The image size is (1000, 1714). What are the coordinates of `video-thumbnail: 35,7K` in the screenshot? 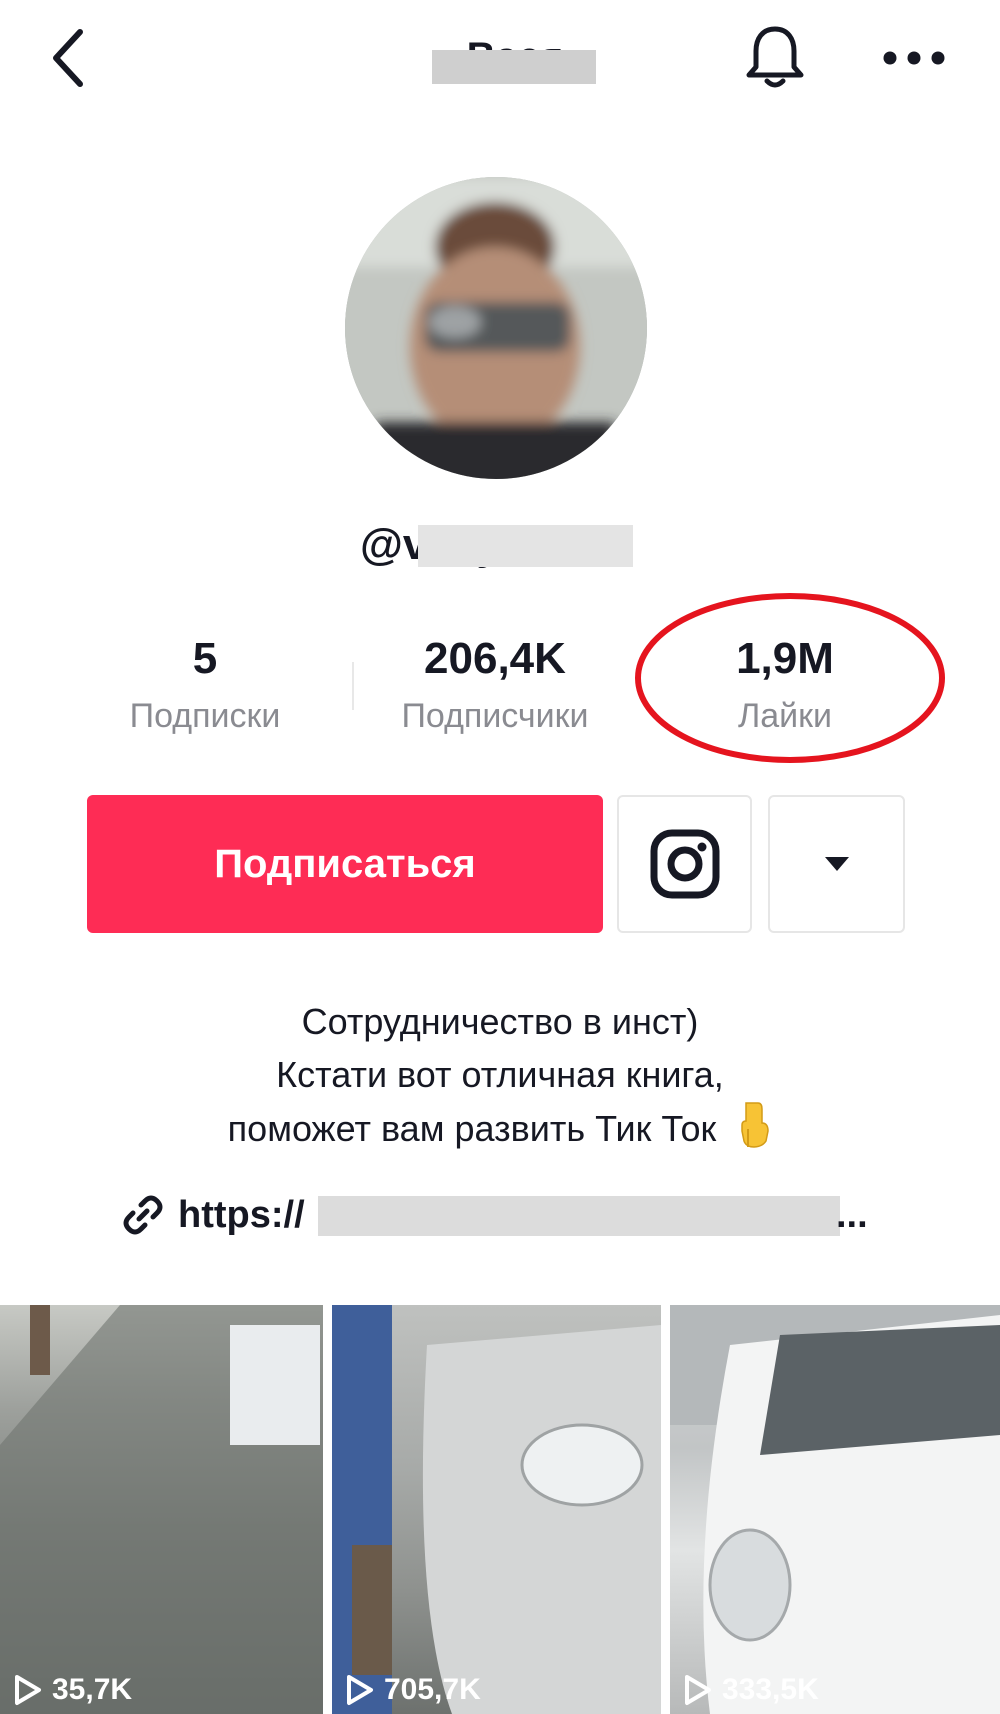 It's located at (161, 1509).